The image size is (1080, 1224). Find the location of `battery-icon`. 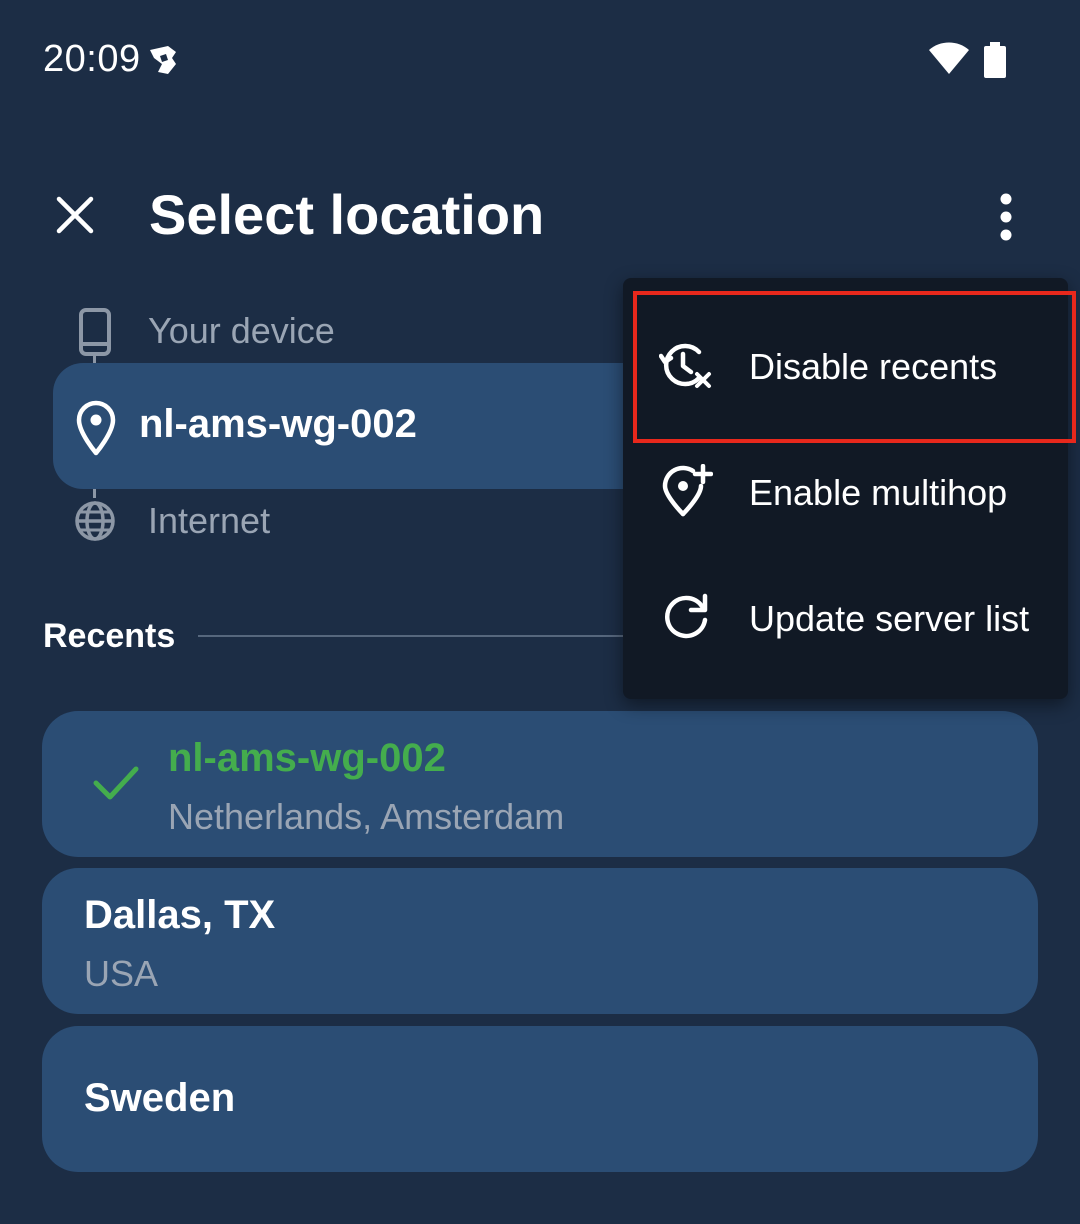

battery-icon is located at coordinates (995, 60).